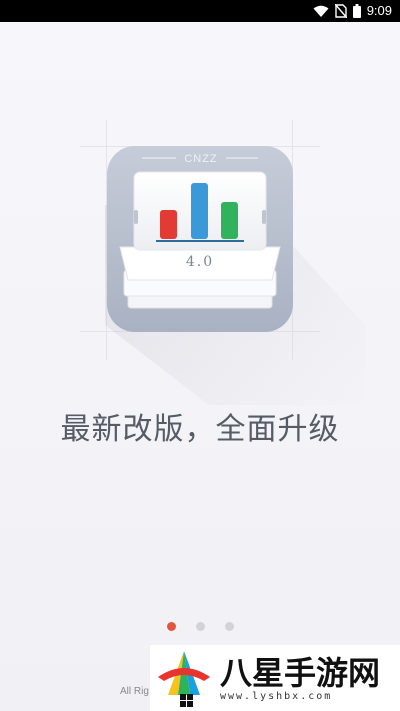 This screenshot has height=711, width=400. I want to click on cnzz-app-logo: CNZZ 4.0, so click(200, 239).